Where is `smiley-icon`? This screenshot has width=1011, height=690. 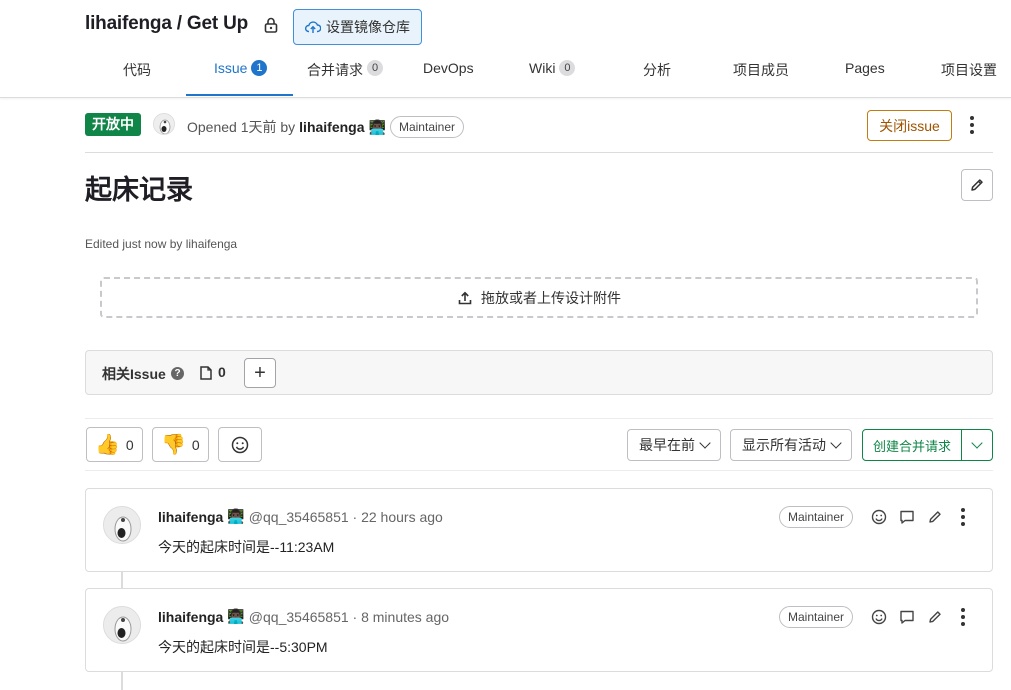 smiley-icon is located at coordinates (240, 444).